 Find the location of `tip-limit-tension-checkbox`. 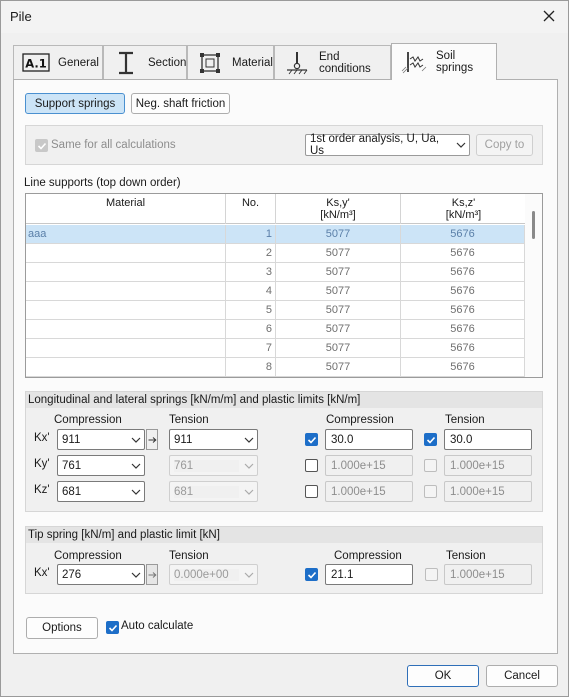

tip-limit-tension-checkbox is located at coordinates (431, 574).